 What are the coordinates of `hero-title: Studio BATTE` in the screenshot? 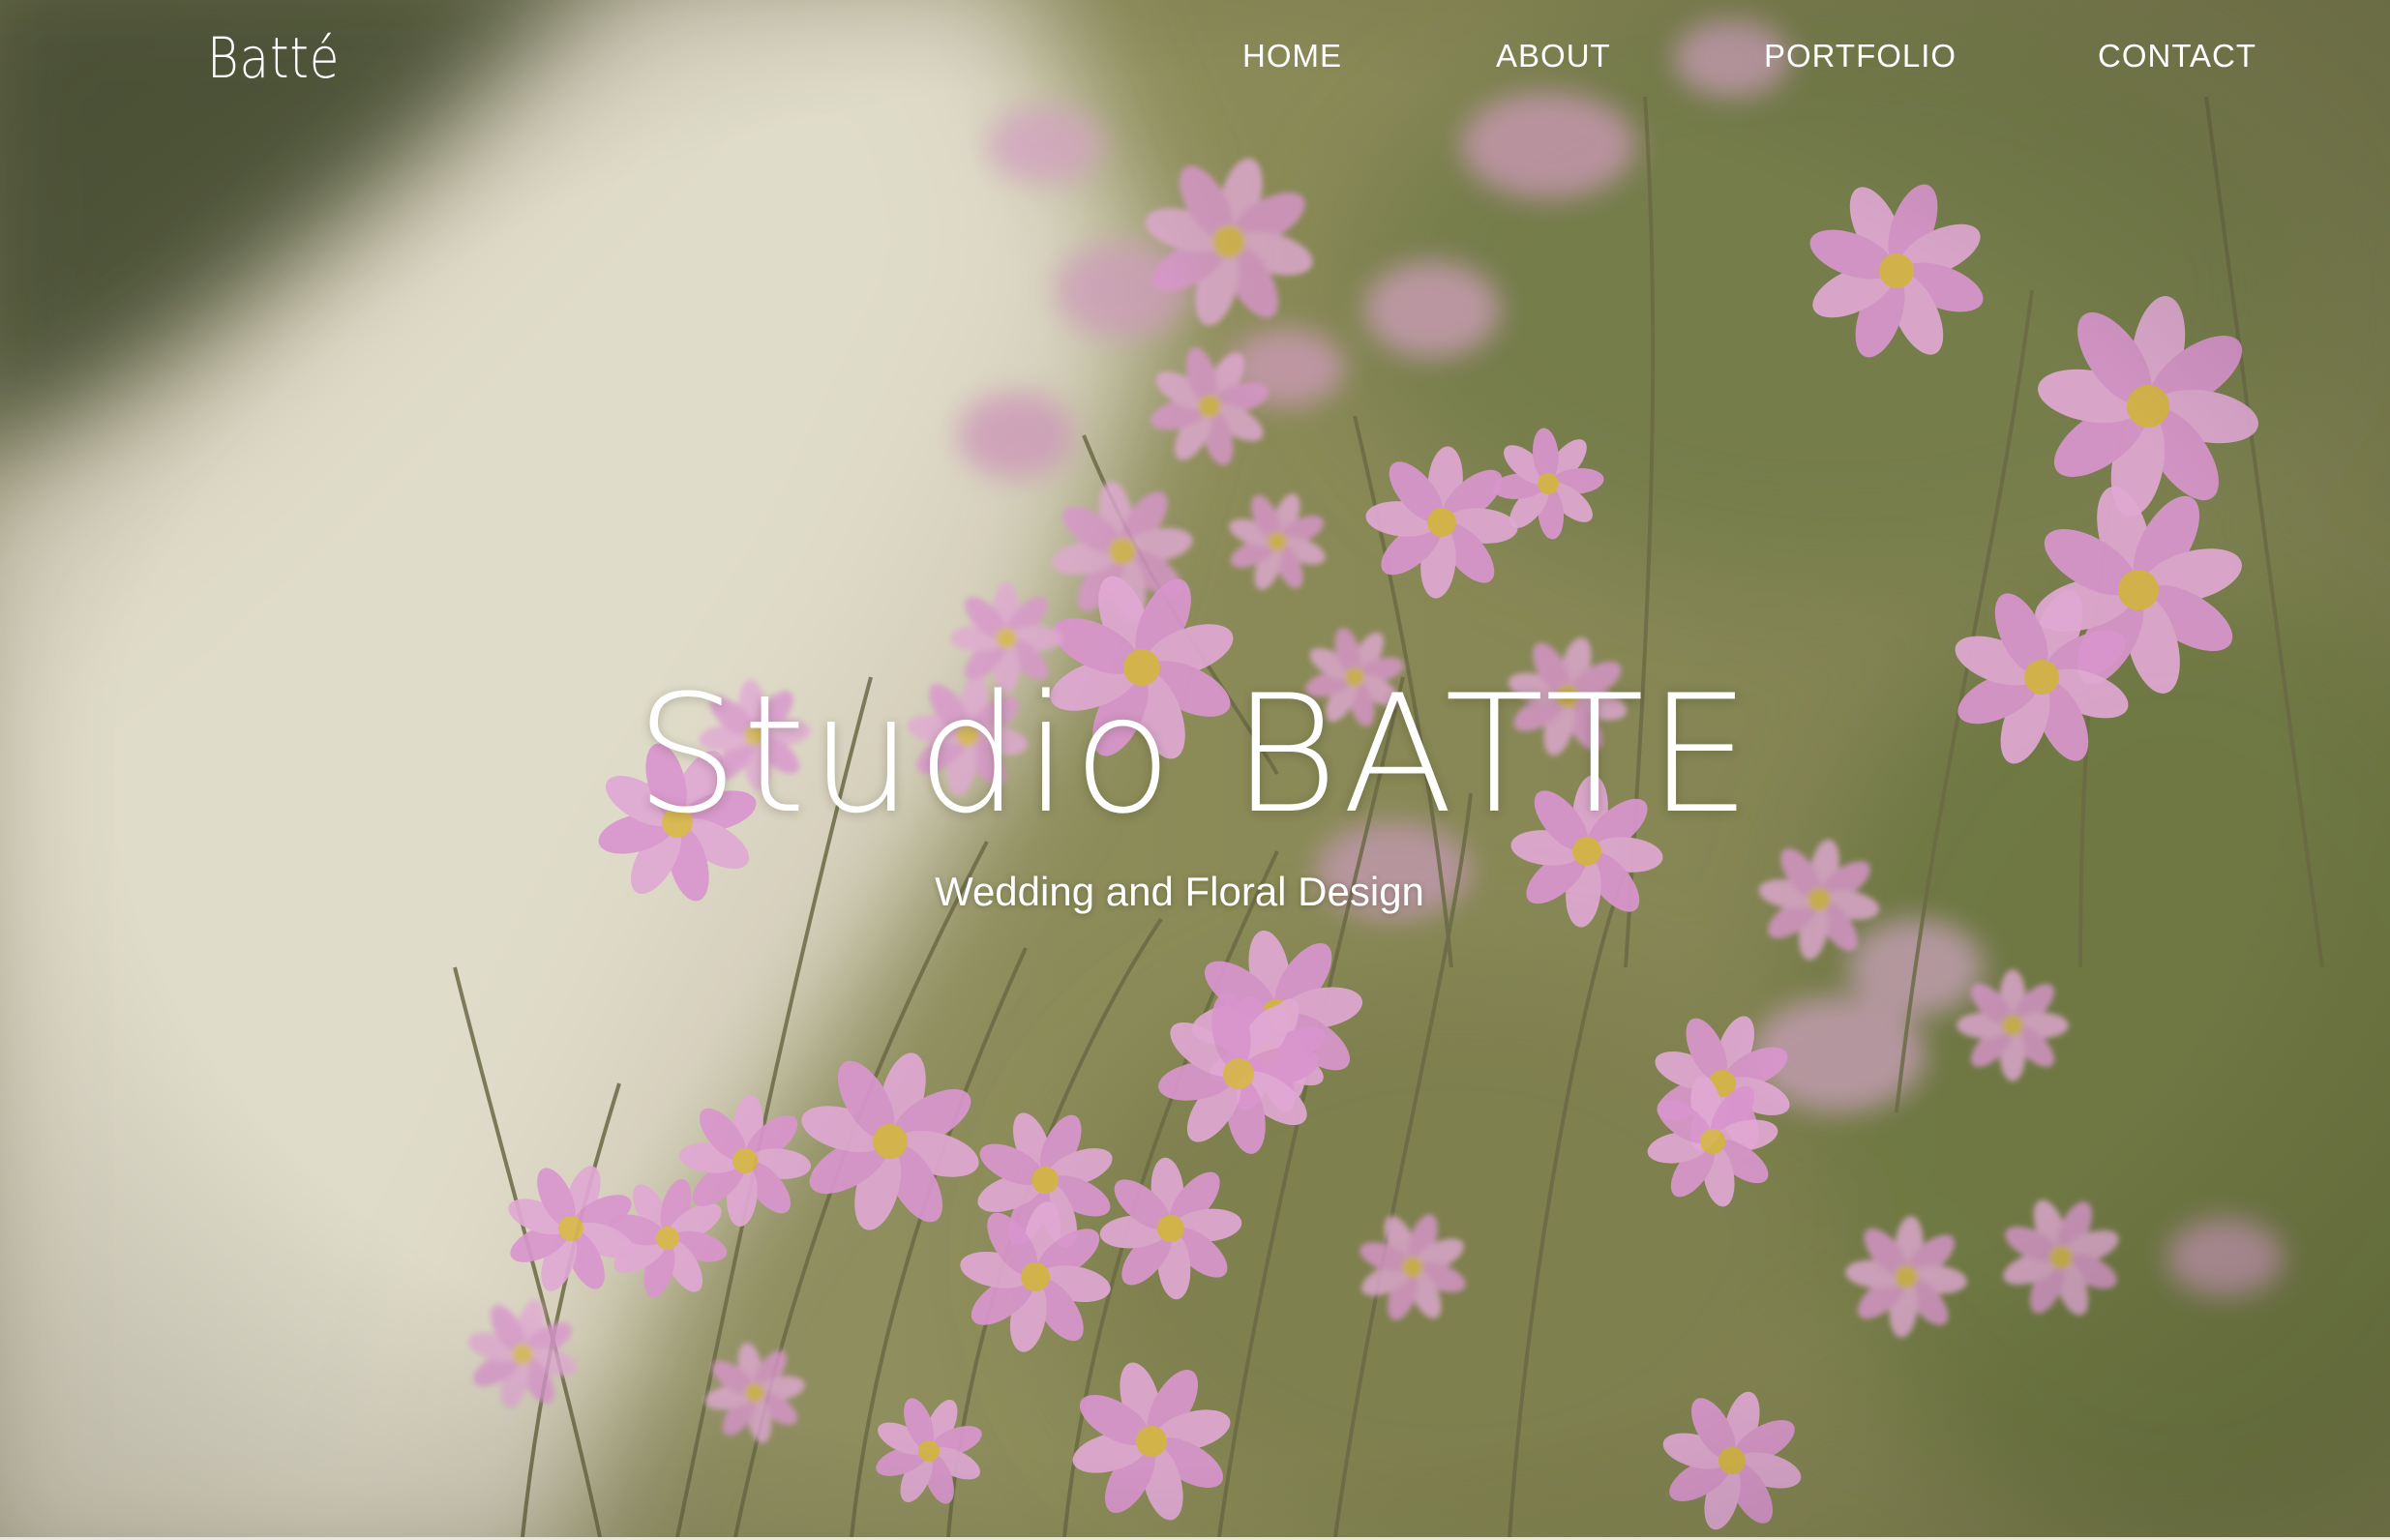 It's located at (1195, 754).